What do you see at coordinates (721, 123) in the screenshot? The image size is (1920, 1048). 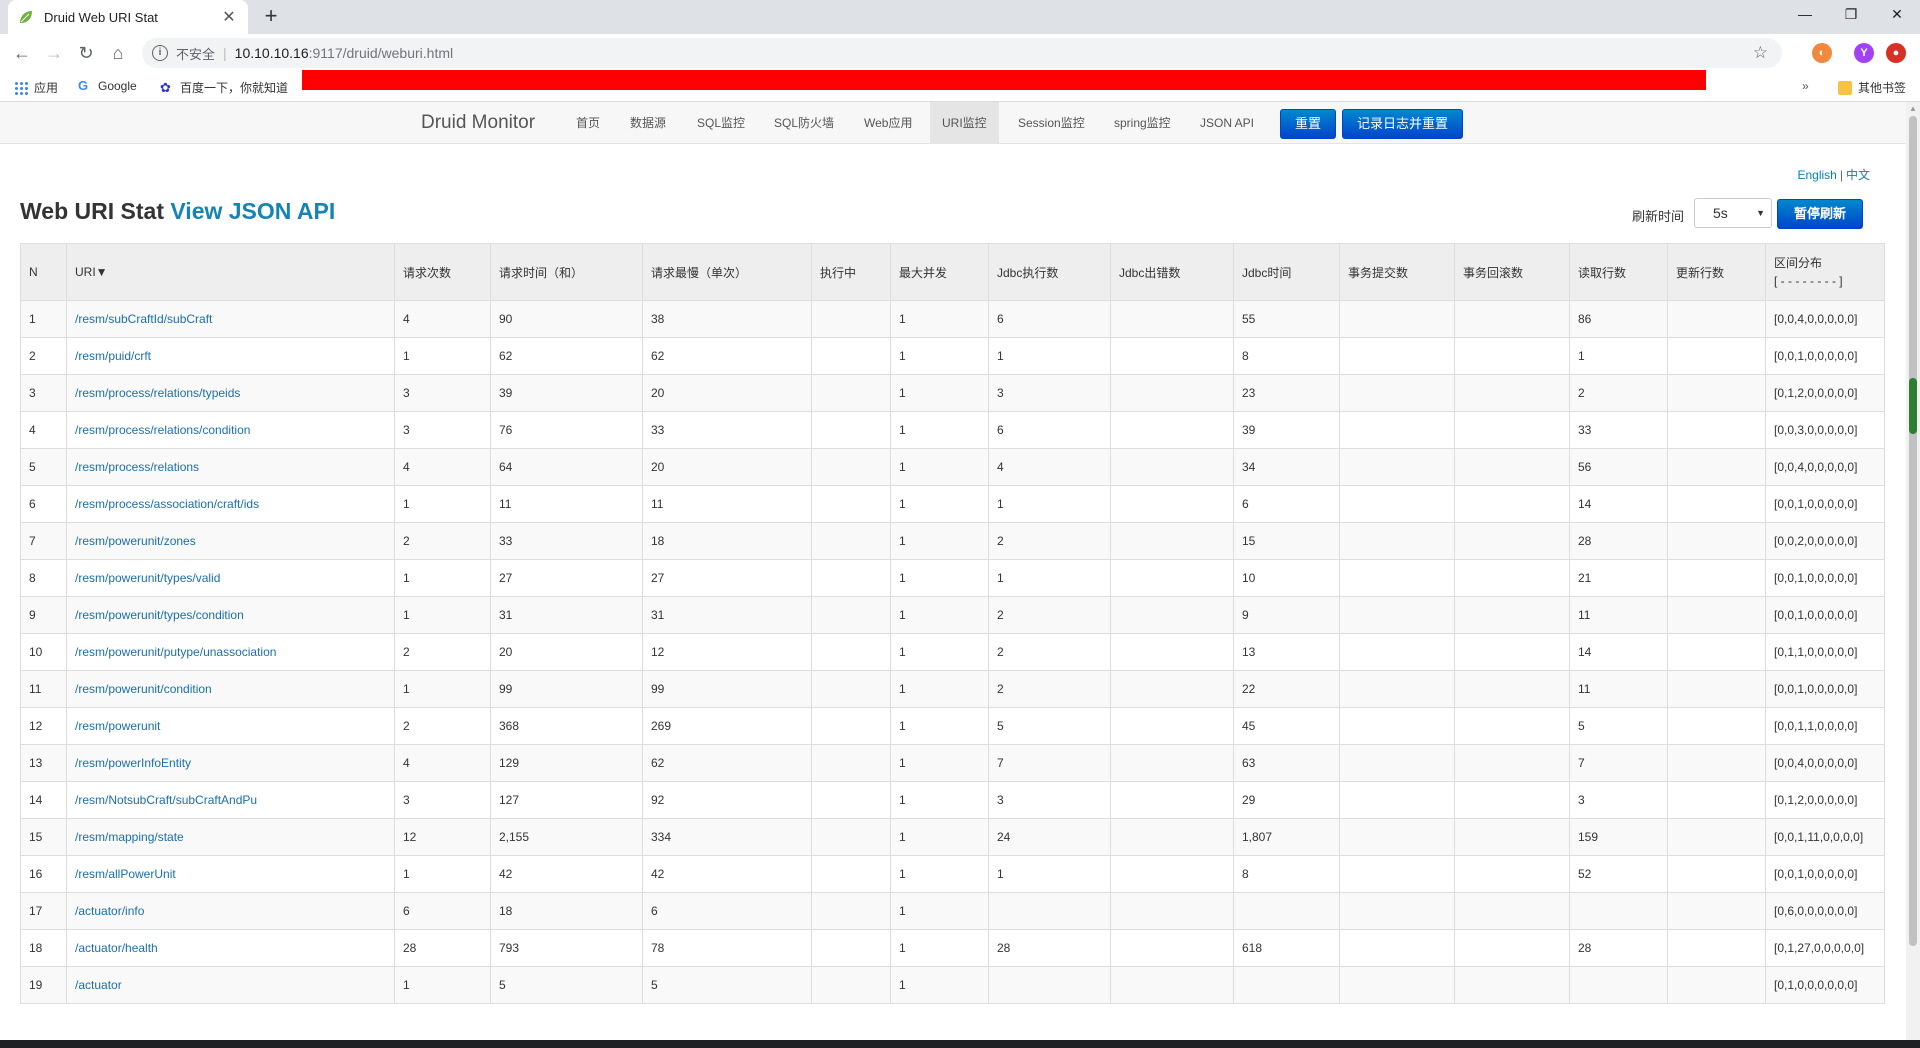 I see `nav-sql: SQL监控` at bounding box center [721, 123].